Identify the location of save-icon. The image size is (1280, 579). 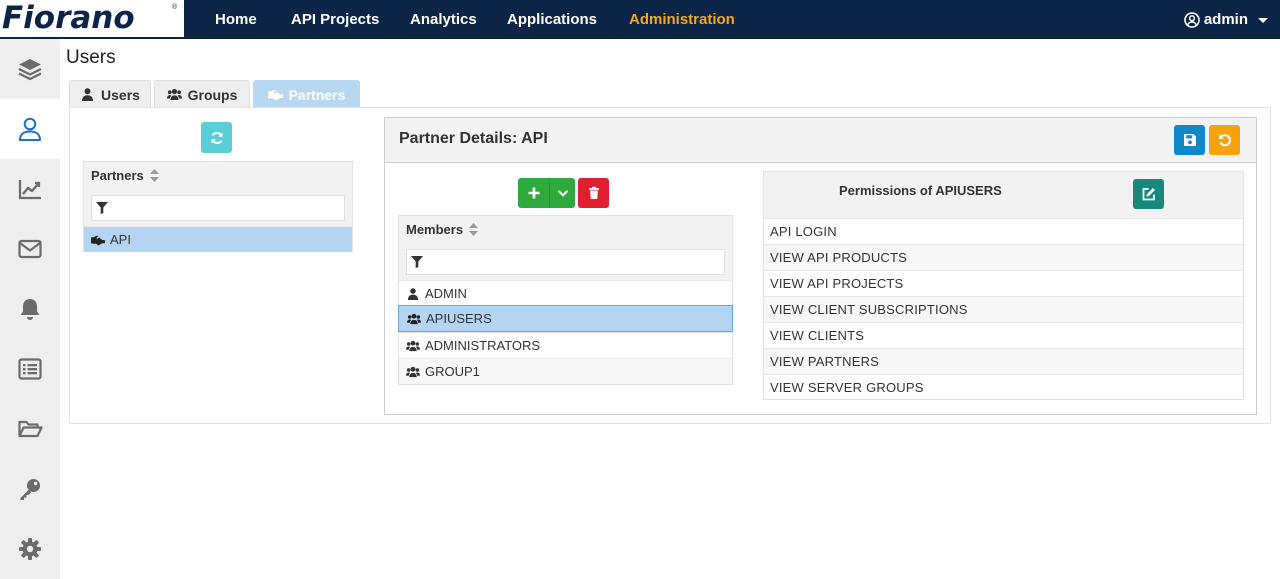
(1189, 140).